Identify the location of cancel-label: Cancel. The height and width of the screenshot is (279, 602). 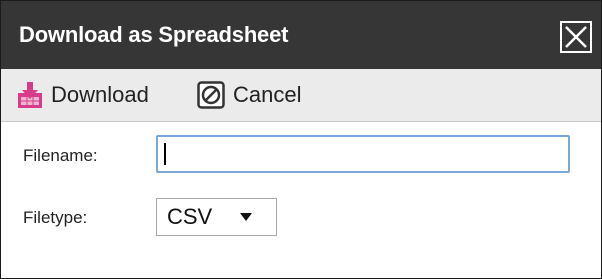
(267, 94).